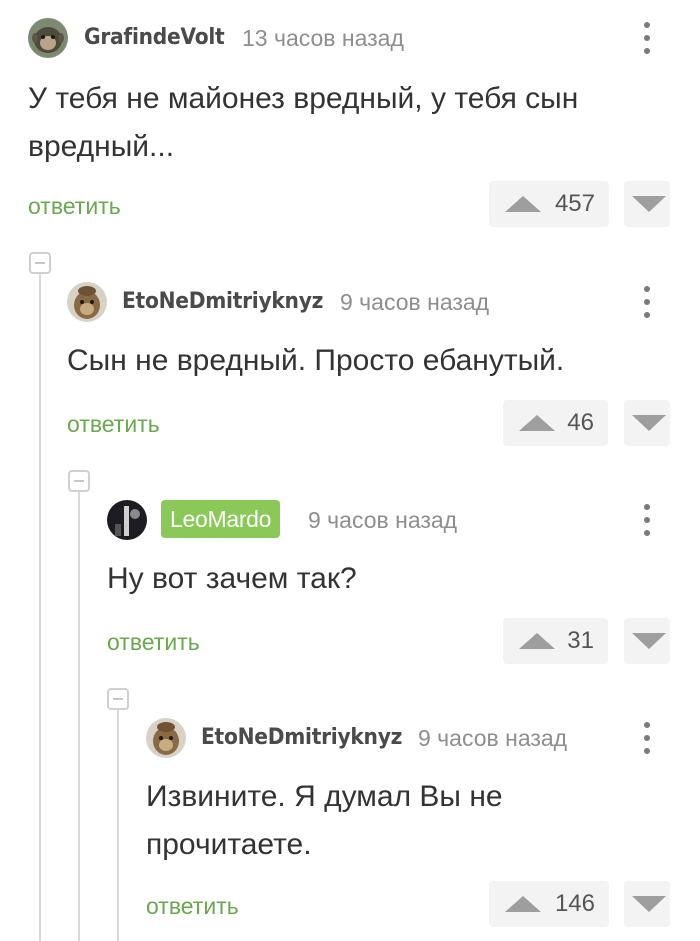  I want to click on comment-text: Сын не вредный. Просто ебанутый., so click(316, 360).